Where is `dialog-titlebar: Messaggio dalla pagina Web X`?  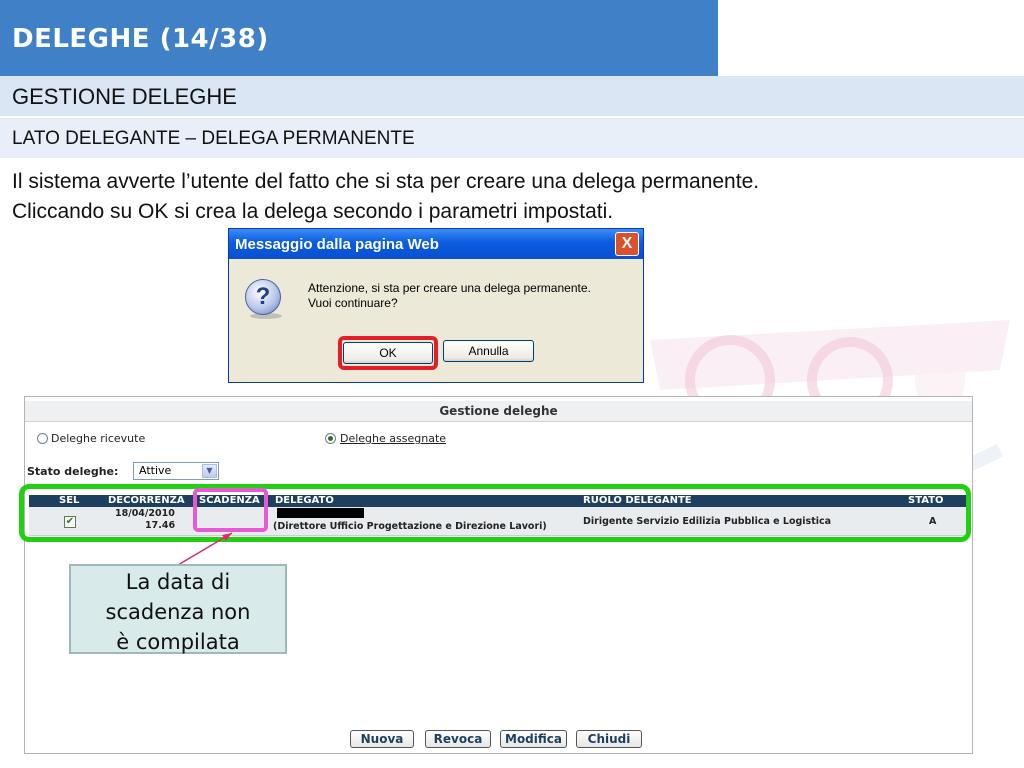
dialog-titlebar: Messaggio dalla pagina Web X is located at coordinates (436, 244).